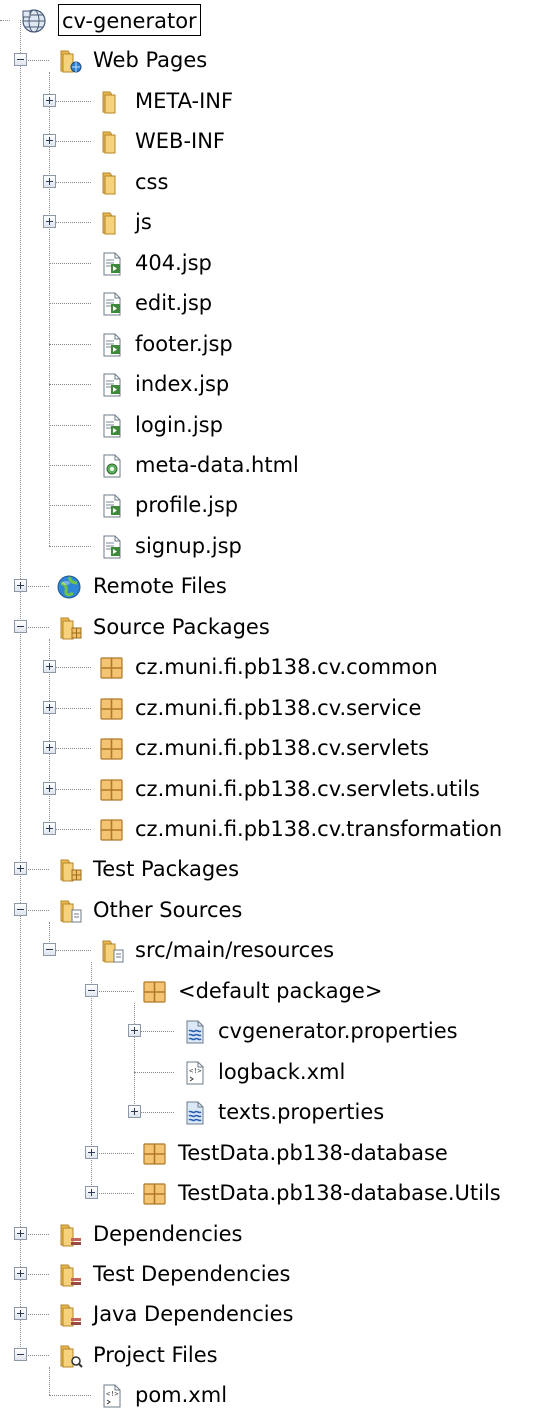 The height and width of the screenshot is (1417, 537). Describe the element at coordinates (193, 1314) in the screenshot. I see `tree-node-label: Java Dependencies` at that location.